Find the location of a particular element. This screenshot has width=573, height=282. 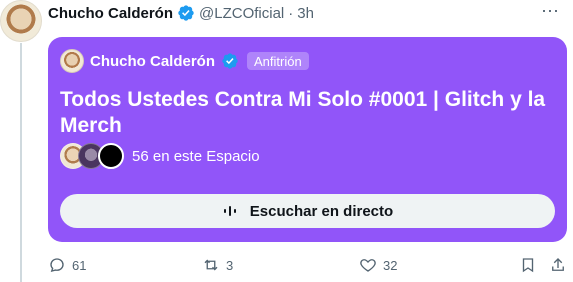

space-host-row: Chucho Calderón Anfitrión is located at coordinates (184, 61).